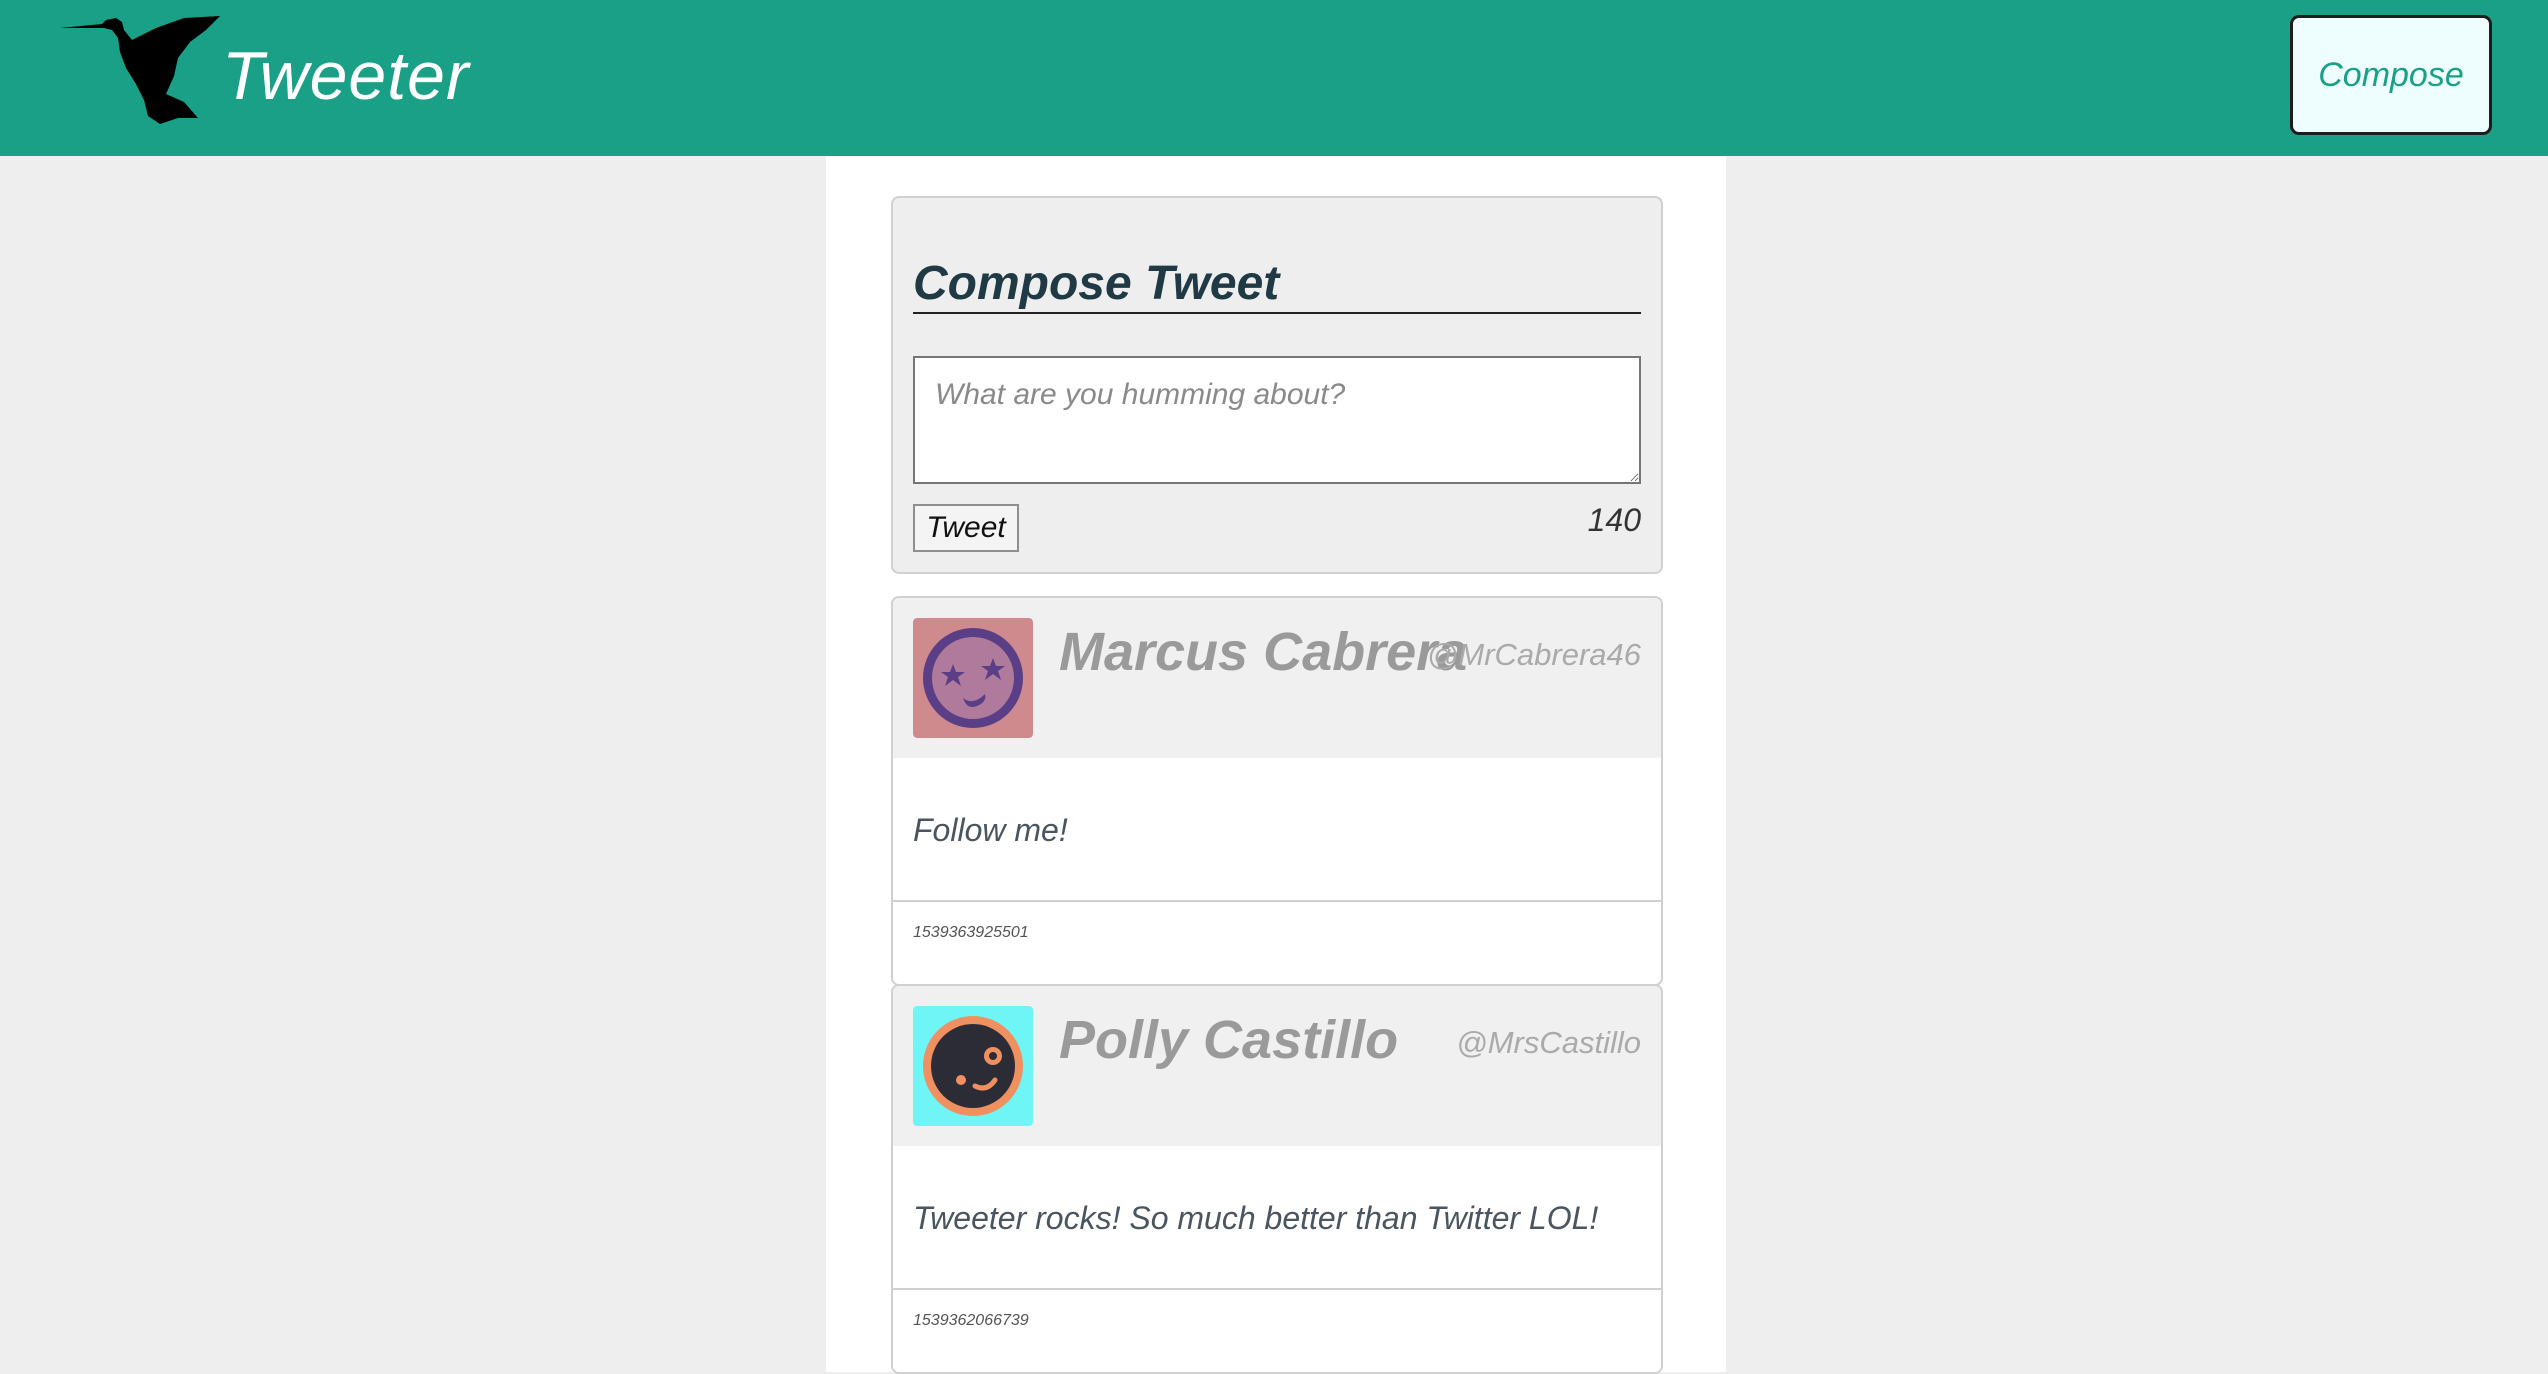  Describe the element at coordinates (346, 76) in the screenshot. I see `brand-title: Tweeter` at that location.